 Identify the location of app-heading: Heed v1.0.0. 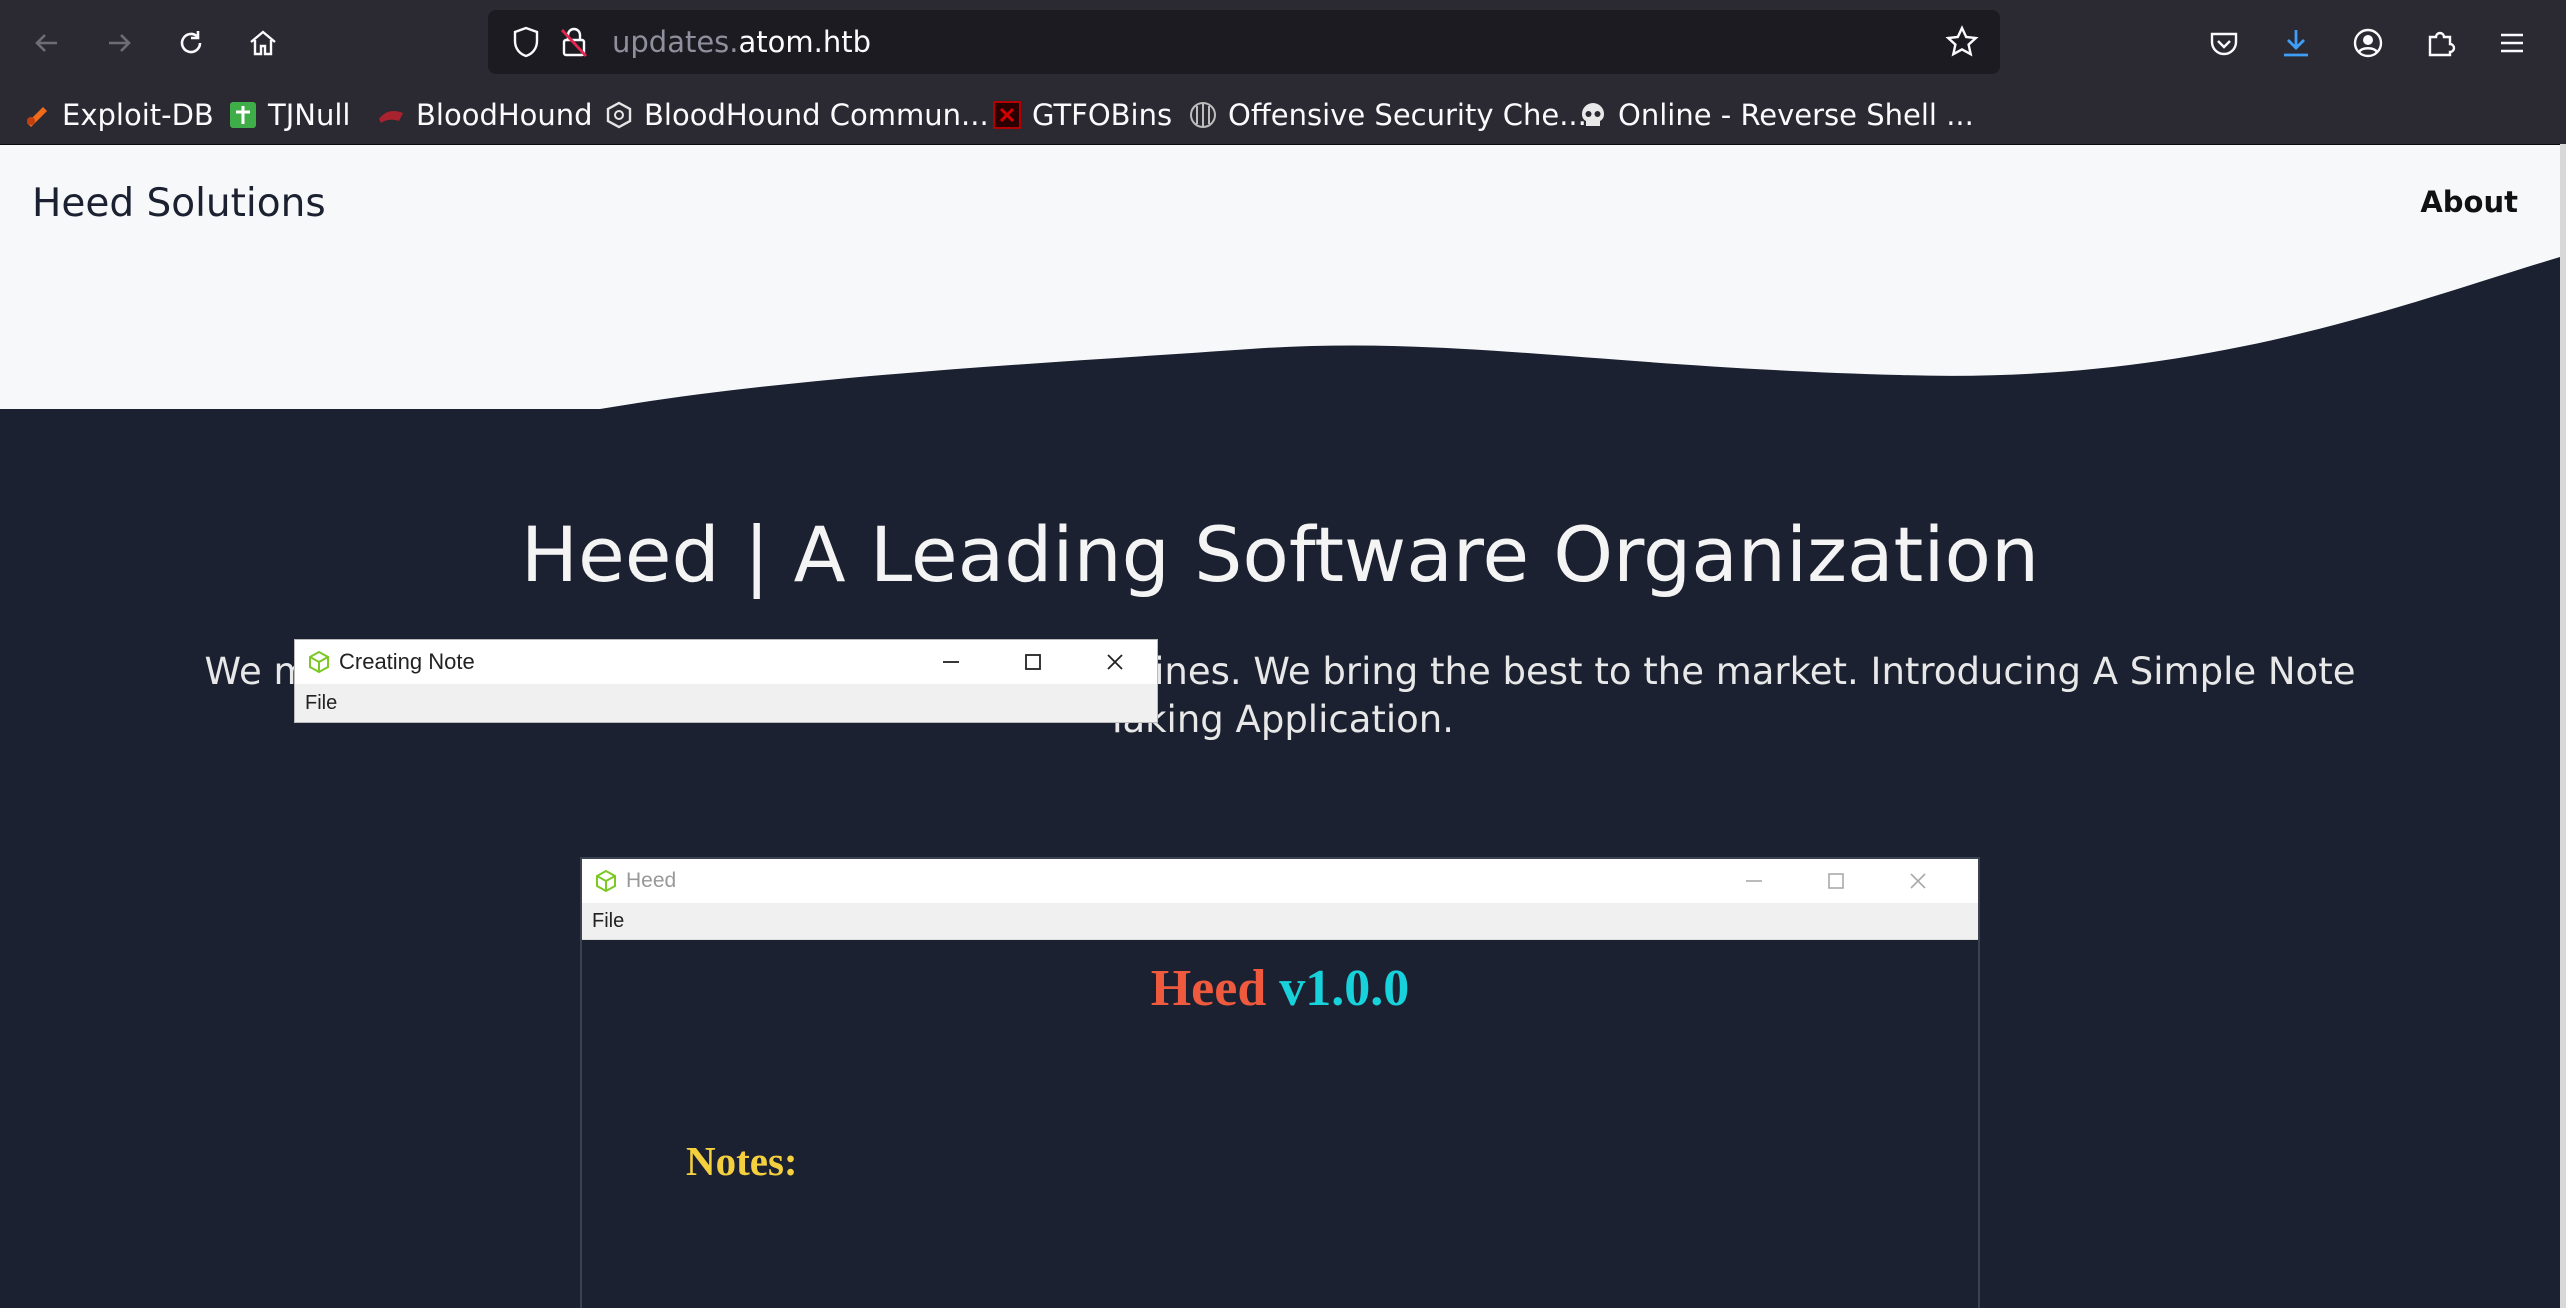
(1280, 988).